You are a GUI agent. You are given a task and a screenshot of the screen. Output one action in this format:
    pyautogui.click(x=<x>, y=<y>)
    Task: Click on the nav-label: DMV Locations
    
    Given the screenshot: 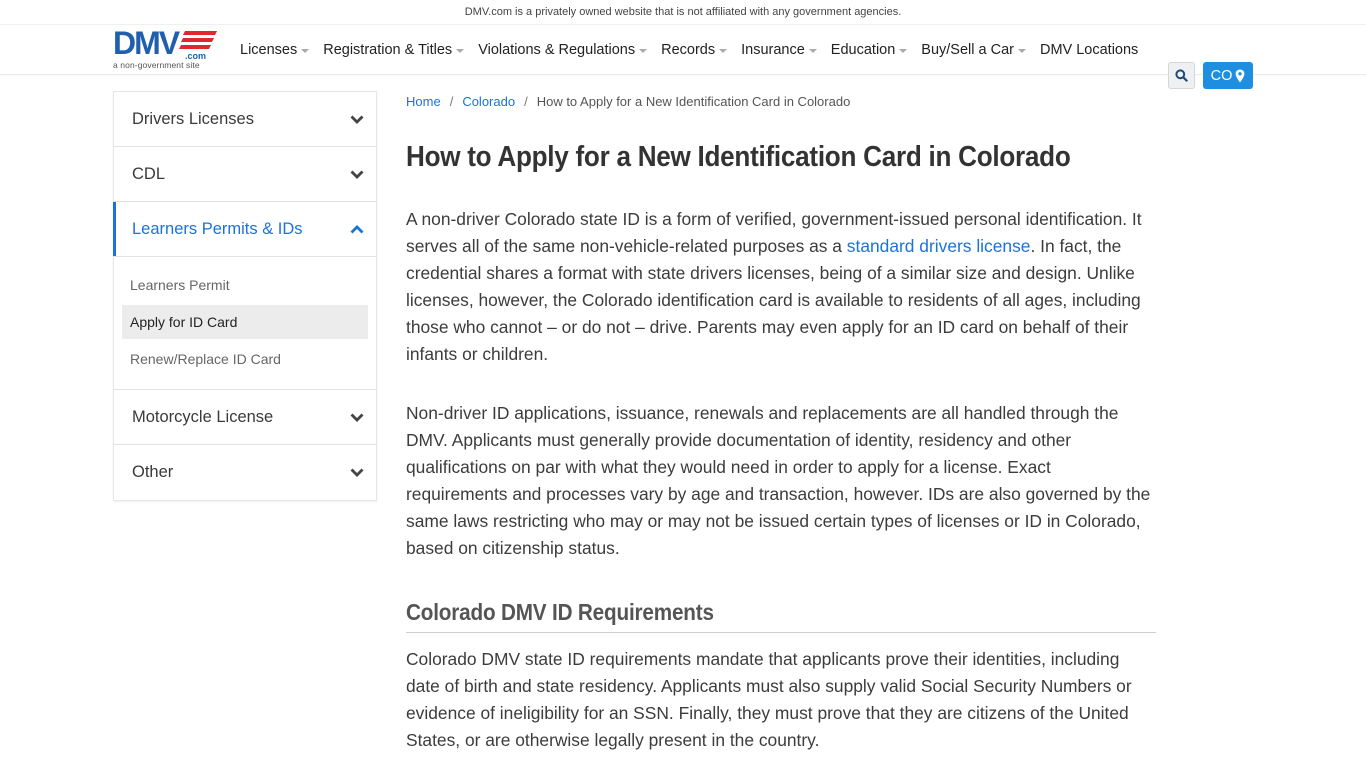 What is the action you would take?
    pyautogui.click(x=1089, y=50)
    